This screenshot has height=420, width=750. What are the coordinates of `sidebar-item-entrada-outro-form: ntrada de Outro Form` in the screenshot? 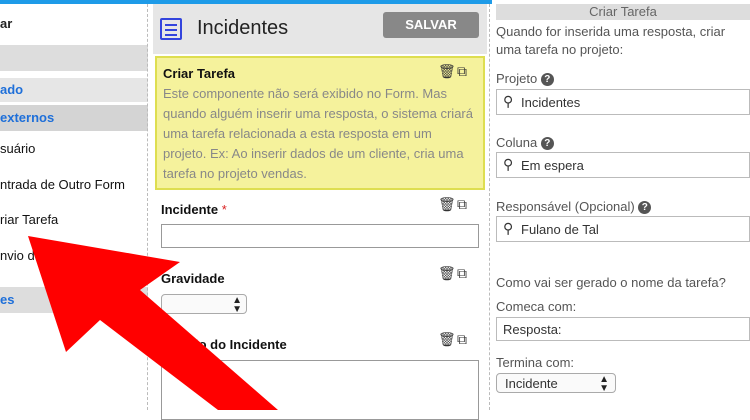 It's located at (74, 184).